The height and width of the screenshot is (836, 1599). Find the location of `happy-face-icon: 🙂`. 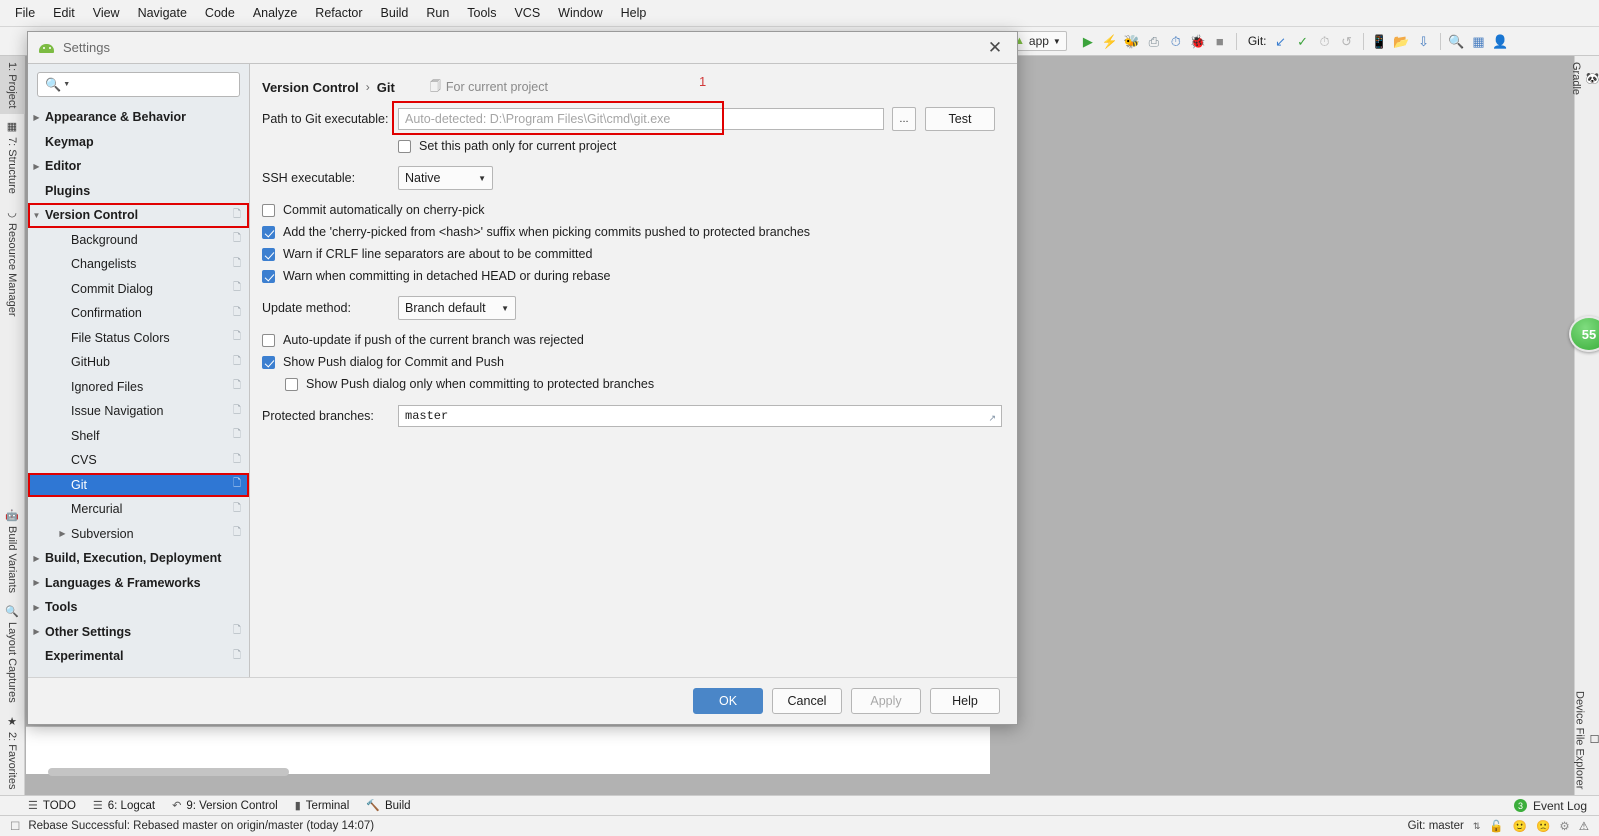

happy-face-icon: 🙂 is located at coordinates (1520, 826).